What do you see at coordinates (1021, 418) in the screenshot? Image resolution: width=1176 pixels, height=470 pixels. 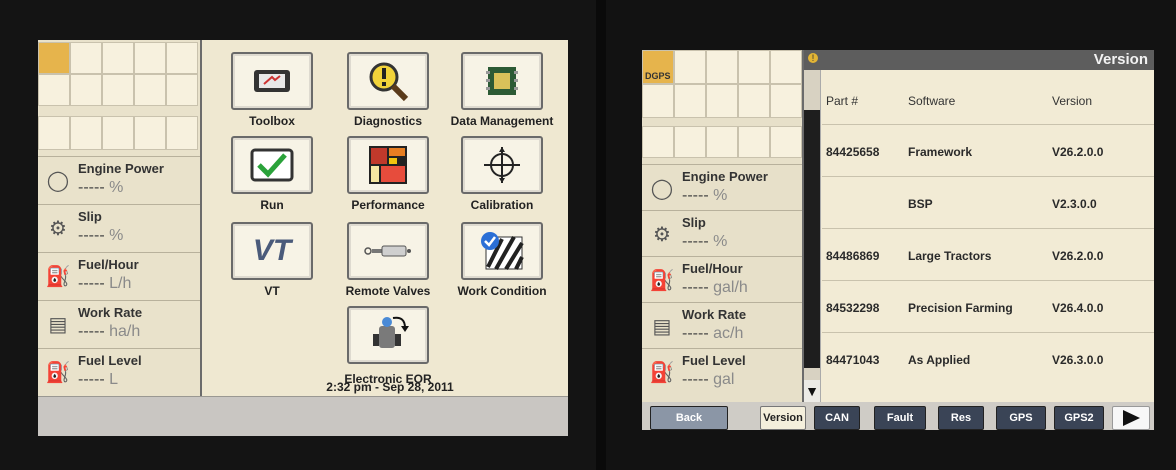 I see `gps-button: GPS` at bounding box center [1021, 418].